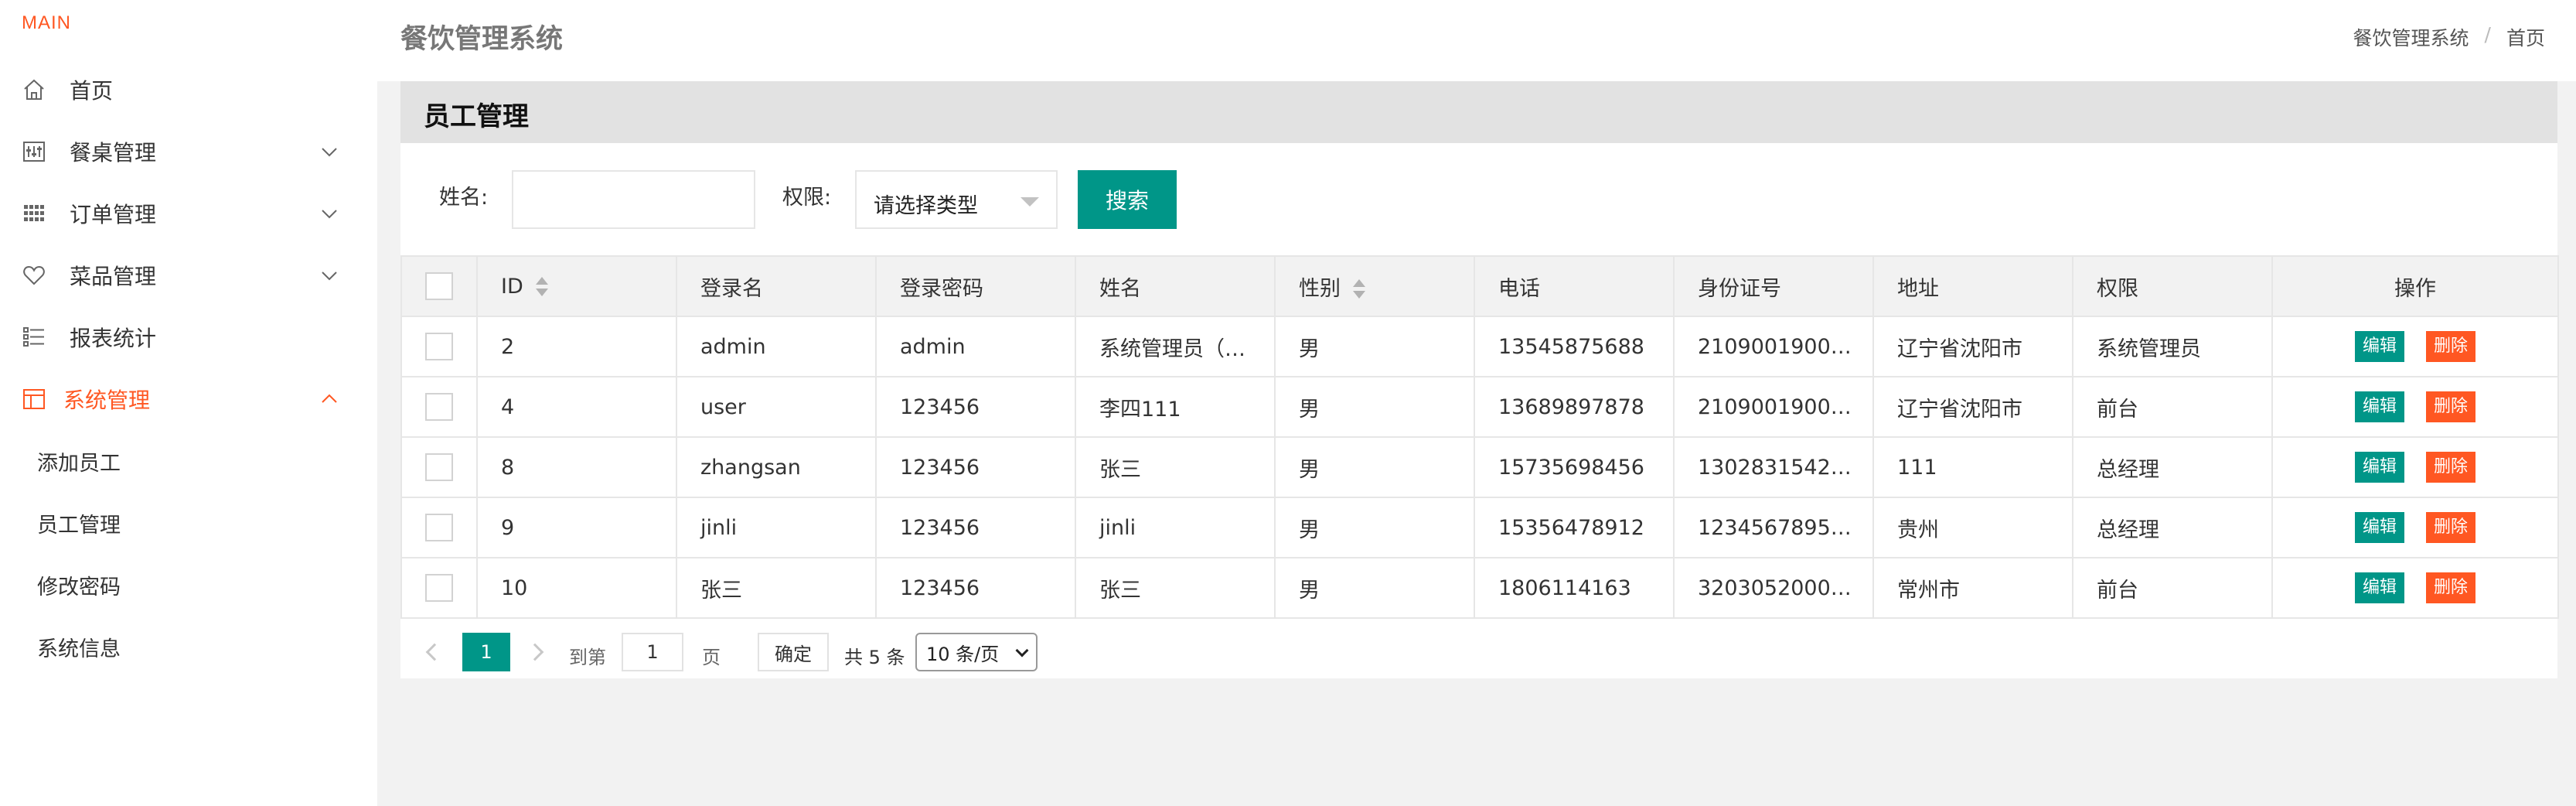 Image resolution: width=2576 pixels, height=806 pixels. I want to click on search-button: 搜索, so click(1127, 200).